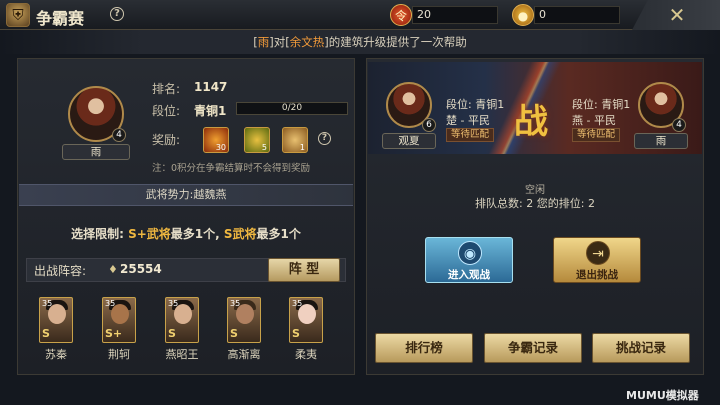  What do you see at coordinates (598, 253) in the screenshot?
I see `exit-icon: ⇥` at bounding box center [598, 253].